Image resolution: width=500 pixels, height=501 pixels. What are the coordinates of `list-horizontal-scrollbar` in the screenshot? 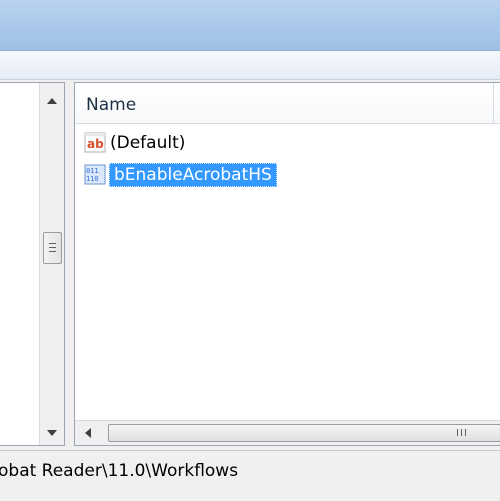 It's located at (287, 432).